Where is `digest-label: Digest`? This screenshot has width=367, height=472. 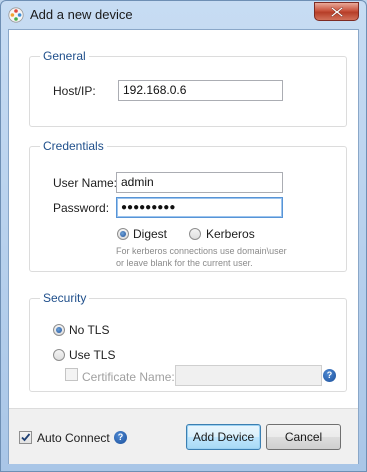
digest-label: Digest is located at coordinates (150, 234).